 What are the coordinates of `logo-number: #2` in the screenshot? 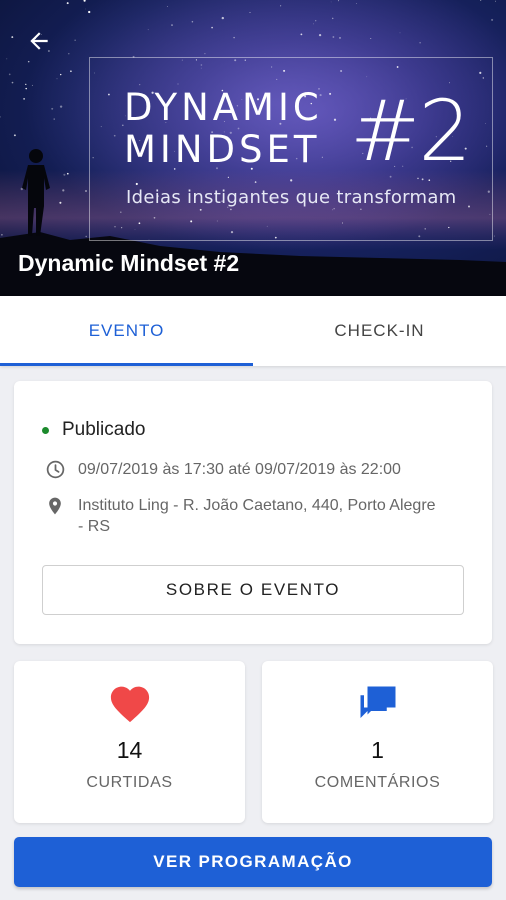 It's located at (411, 131).